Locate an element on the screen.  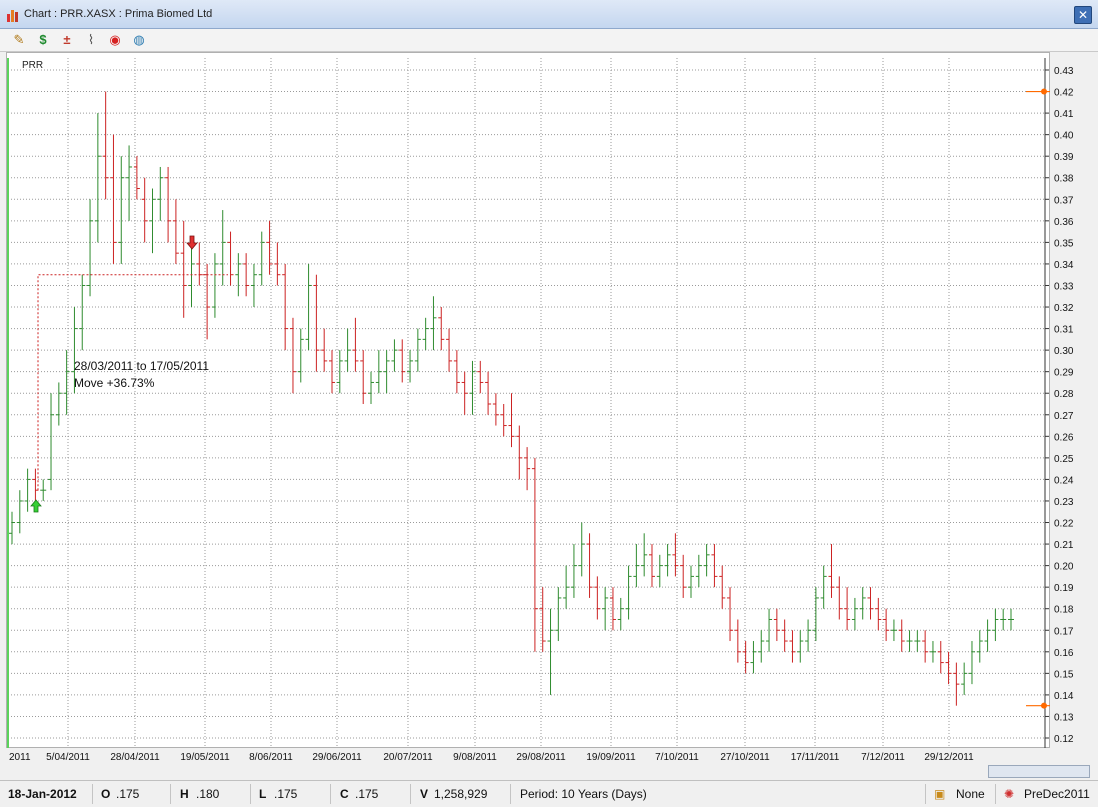
y-tick-label: 0.21 is located at coordinates (1064, 545).